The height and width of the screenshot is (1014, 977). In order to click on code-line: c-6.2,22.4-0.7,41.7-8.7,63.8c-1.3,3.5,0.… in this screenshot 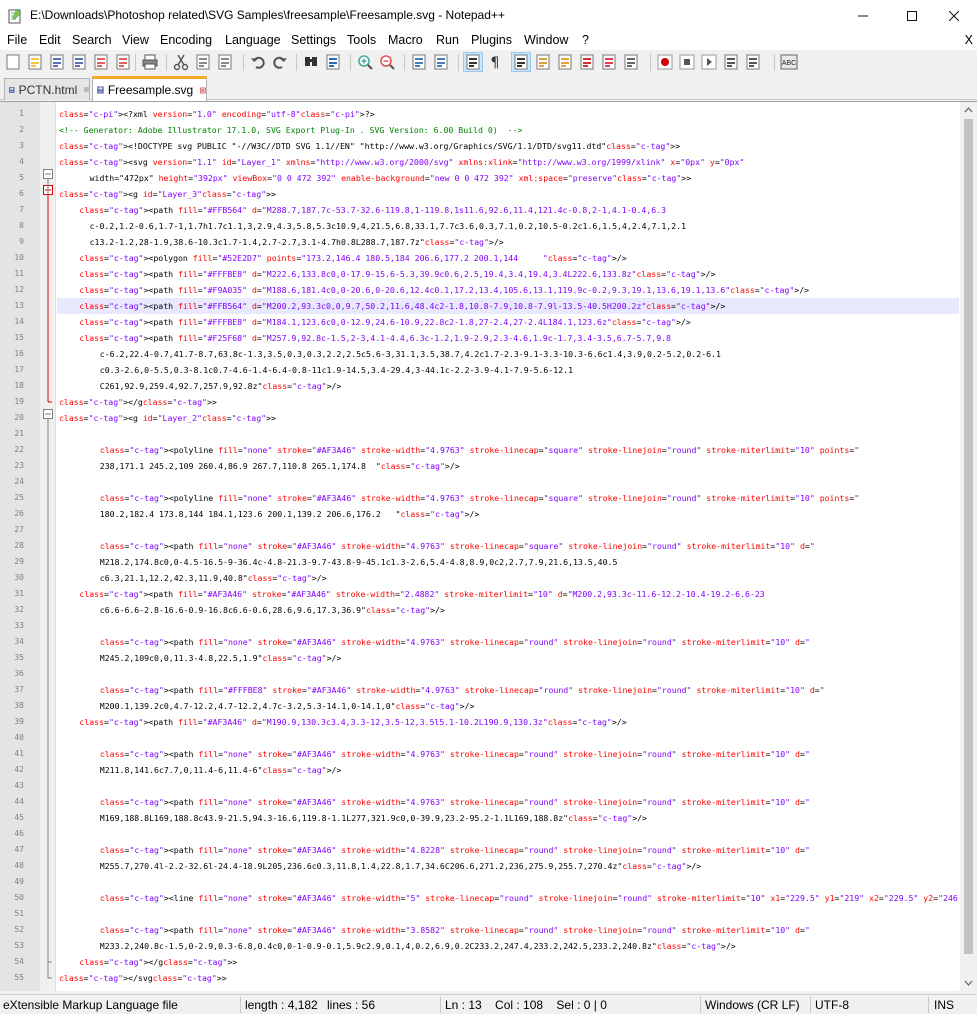, I will do `click(508, 354)`.